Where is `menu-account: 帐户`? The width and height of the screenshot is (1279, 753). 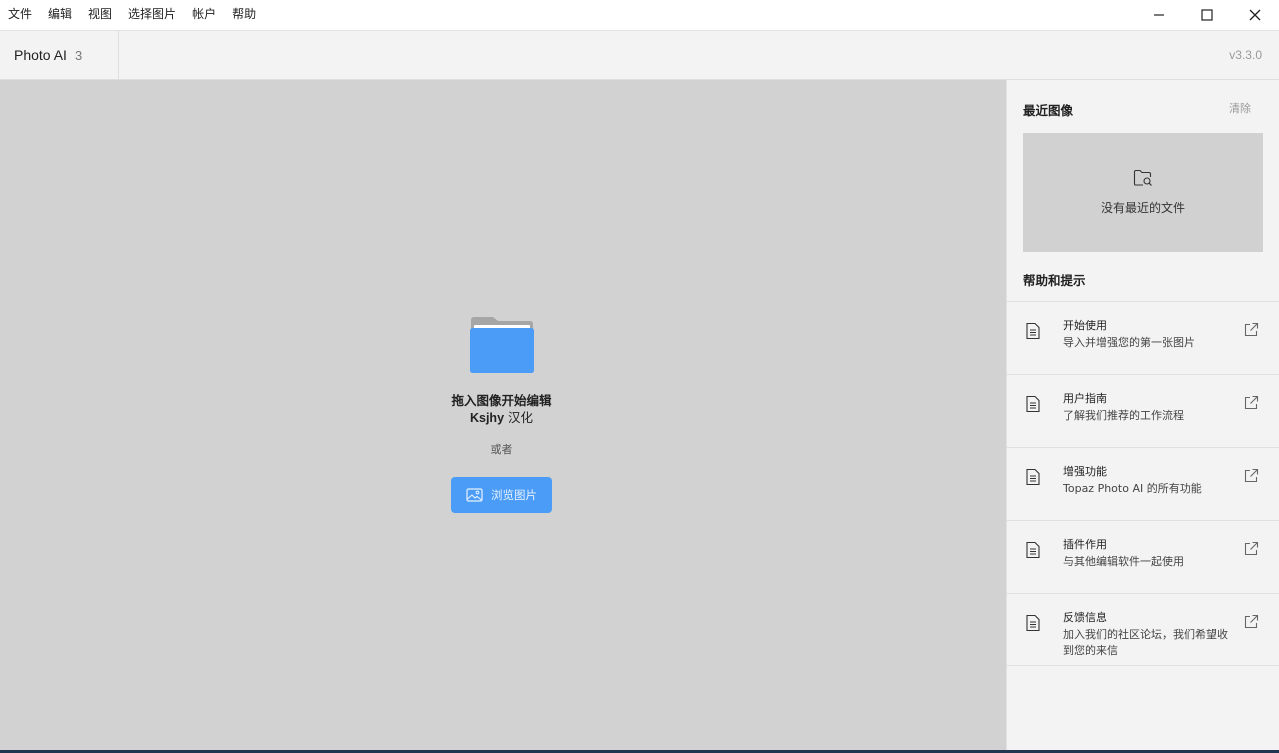
menu-account: 帐户 is located at coordinates (204, 14).